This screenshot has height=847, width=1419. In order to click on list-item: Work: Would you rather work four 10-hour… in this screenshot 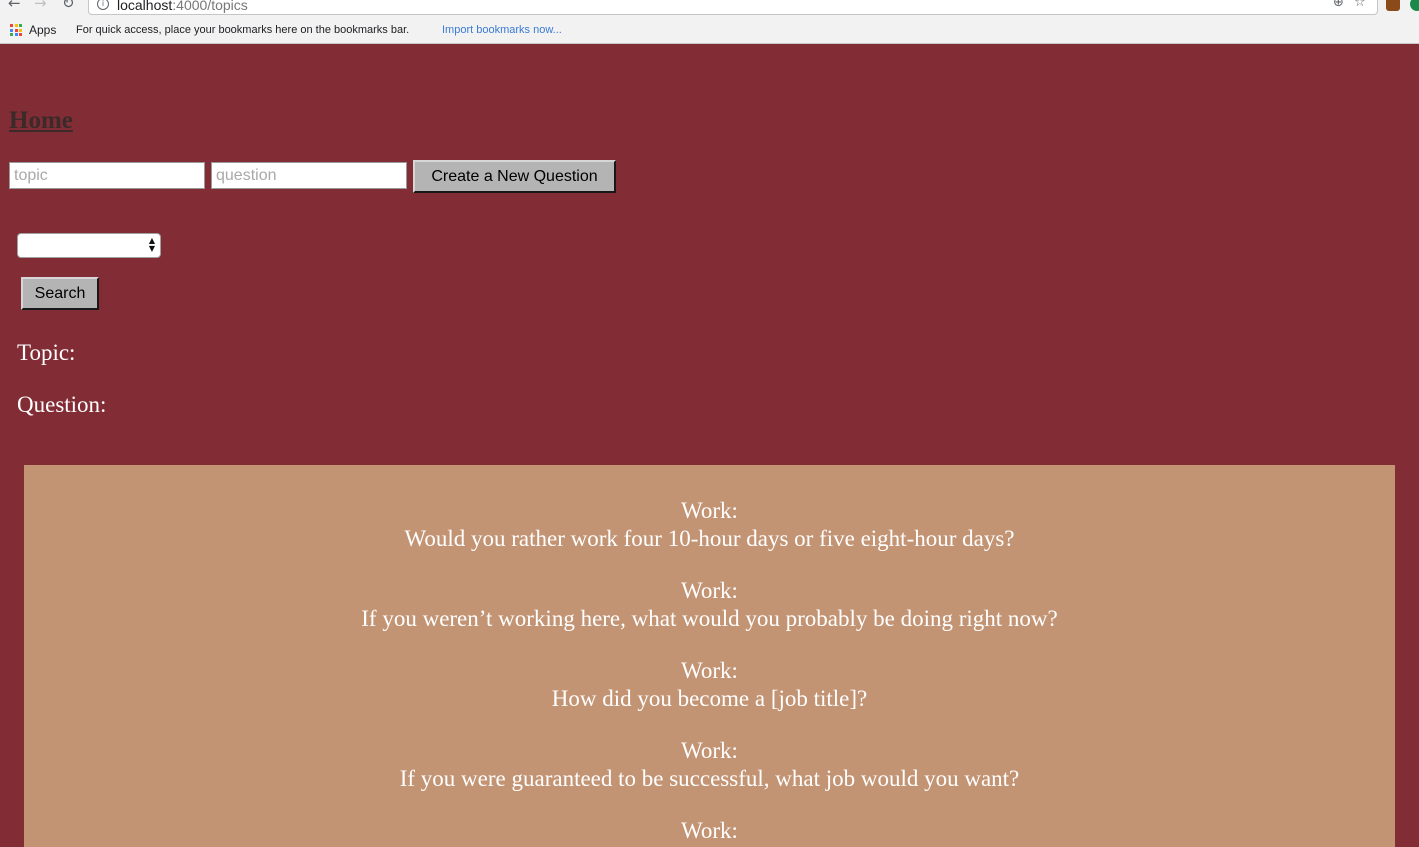, I will do `click(709, 525)`.